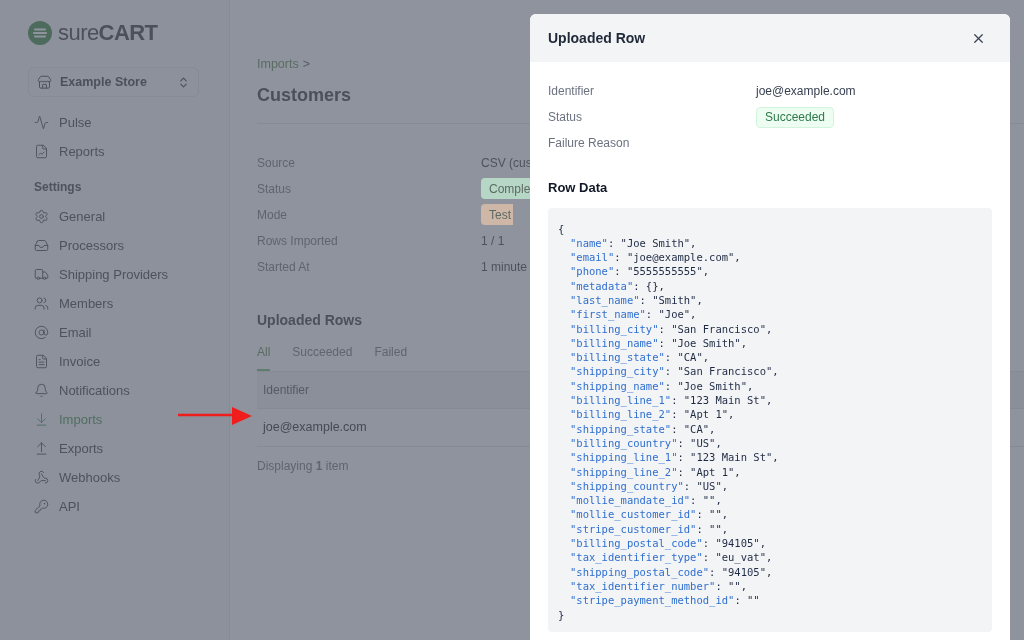 The height and width of the screenshot is (640, 1024). I want to click on sidebar-item: Webhooks, so click(116, 477).